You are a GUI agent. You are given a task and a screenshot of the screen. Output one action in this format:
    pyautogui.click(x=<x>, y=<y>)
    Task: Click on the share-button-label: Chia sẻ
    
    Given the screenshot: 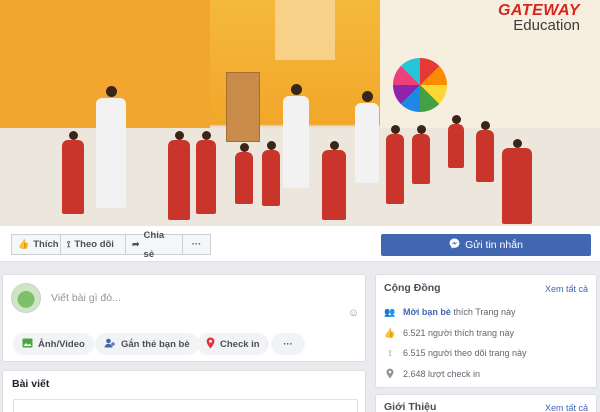 What is the action you would take?
    pyautogui.click(x=154, y=244)
    